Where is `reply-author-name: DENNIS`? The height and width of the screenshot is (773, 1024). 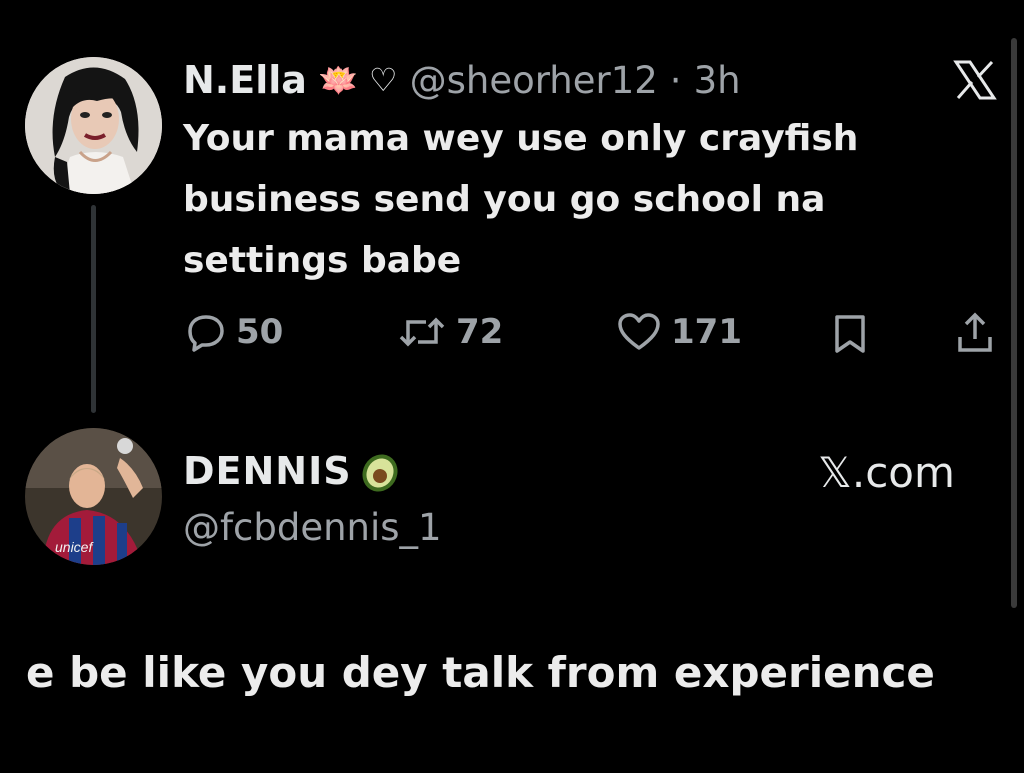 reply-author-name: DENNIS is located at coordinates (267, 471).